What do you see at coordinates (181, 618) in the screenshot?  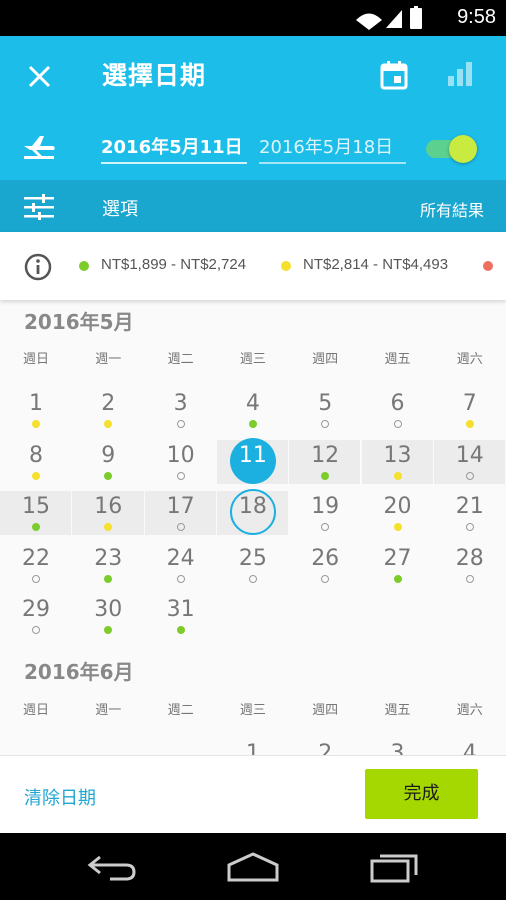 I see `calendar-day: 31` at bounding box center [181, 618].